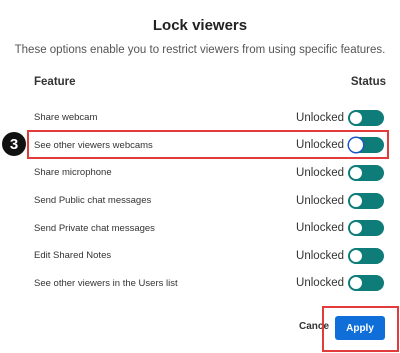  Describe the element at coordinates (366, 255) in the screenshot. I see `shared-notes-toggle` at that location.